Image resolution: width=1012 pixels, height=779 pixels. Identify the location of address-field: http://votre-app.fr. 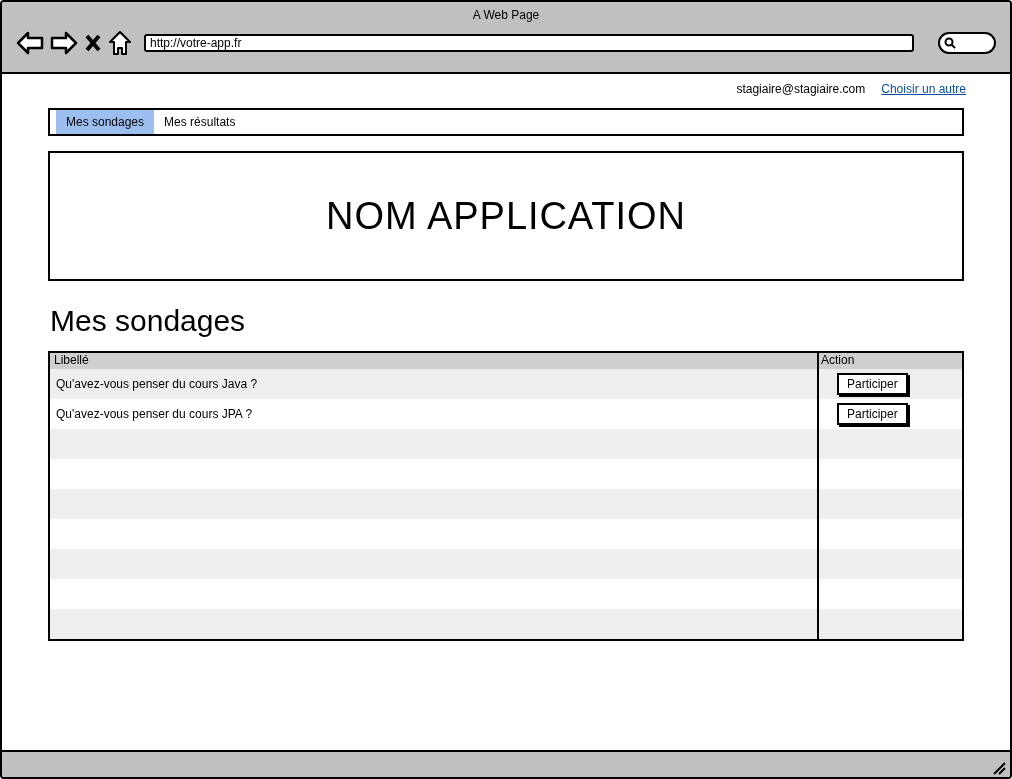
(529, 43).